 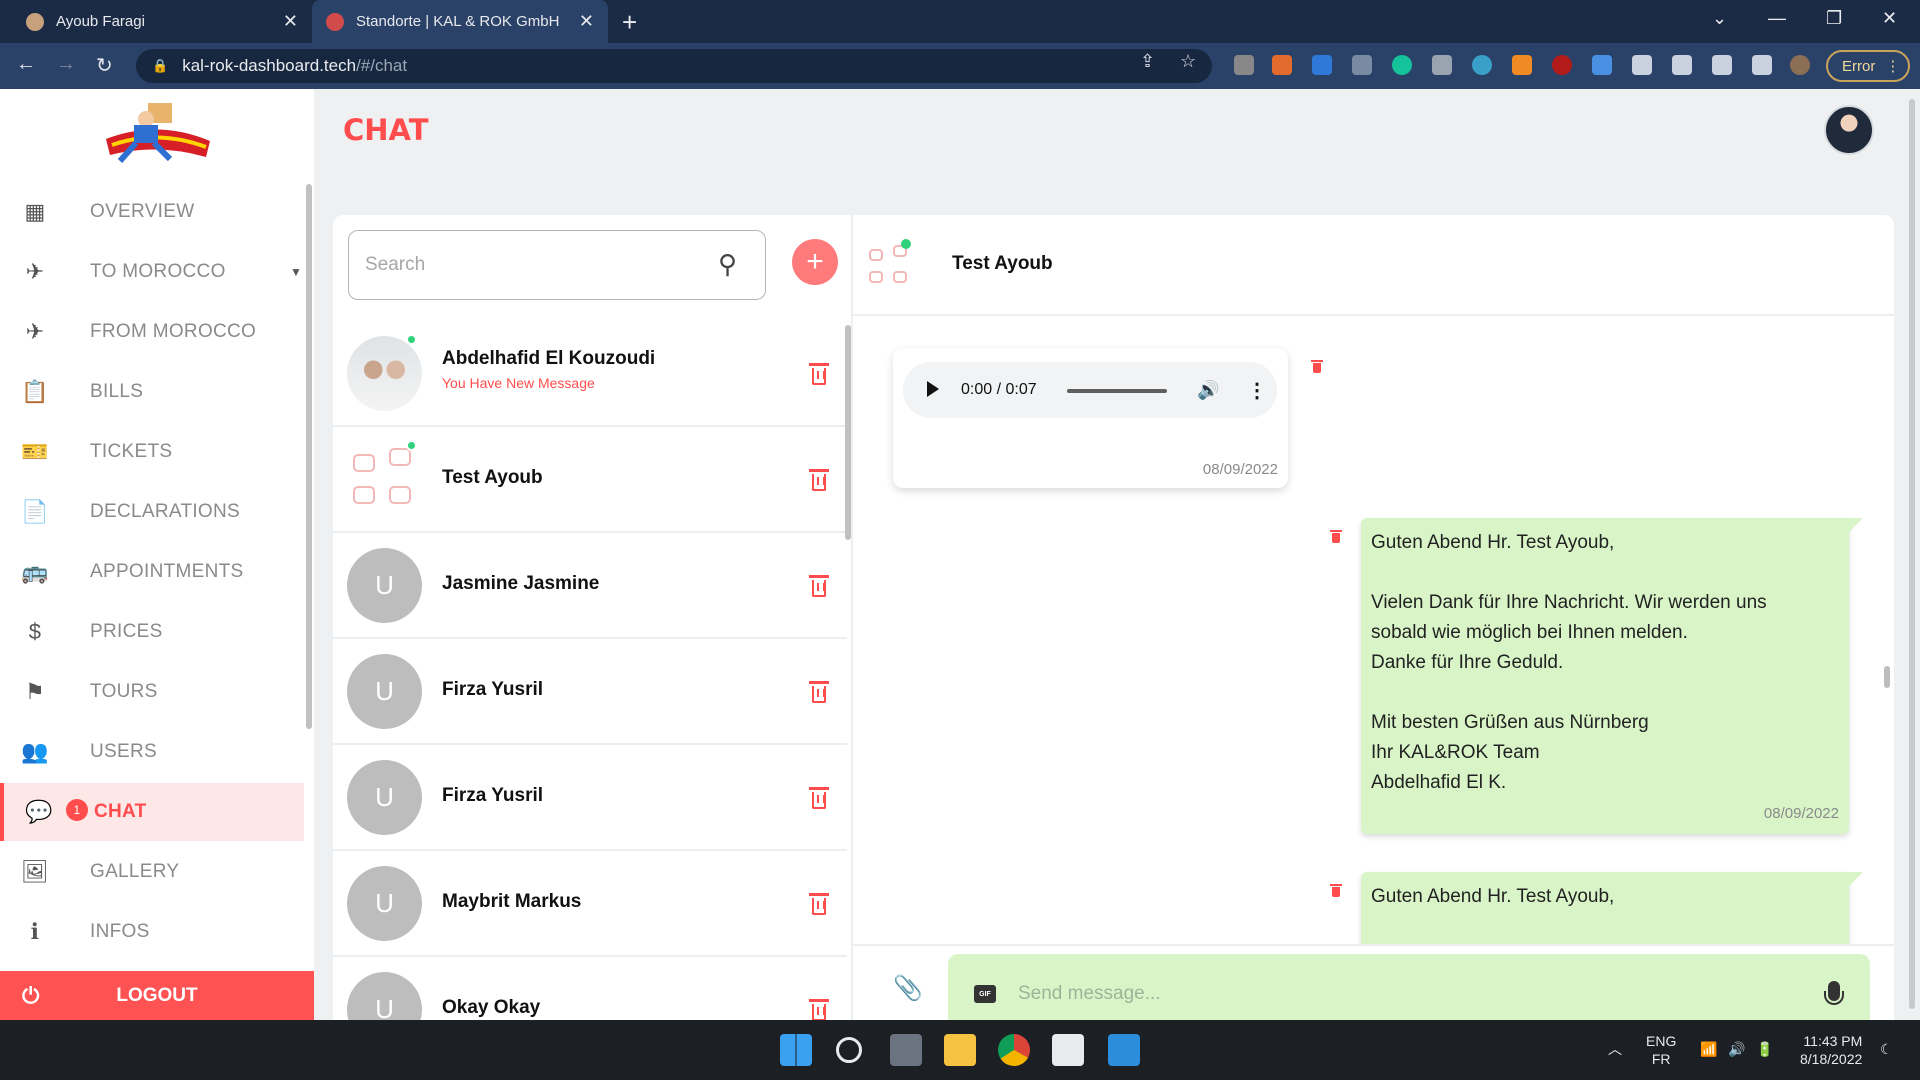 What do you see at coordinates (66, 64) in the screenshot?
I see `forward-icon: →` at bounding box center [66, 64].